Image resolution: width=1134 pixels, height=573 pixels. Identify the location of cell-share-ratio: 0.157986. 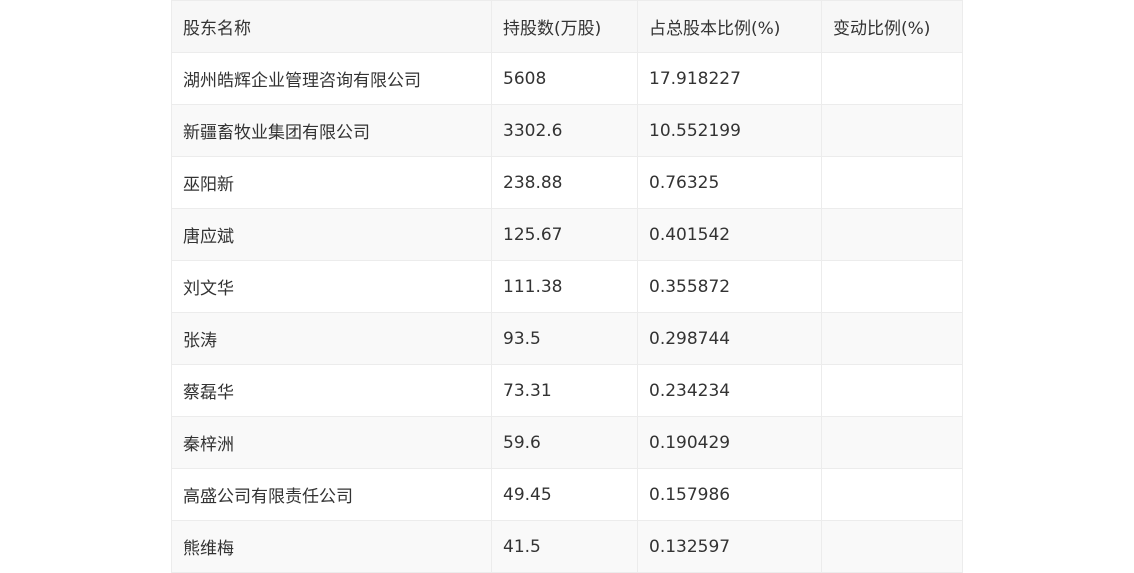
(729, 494).